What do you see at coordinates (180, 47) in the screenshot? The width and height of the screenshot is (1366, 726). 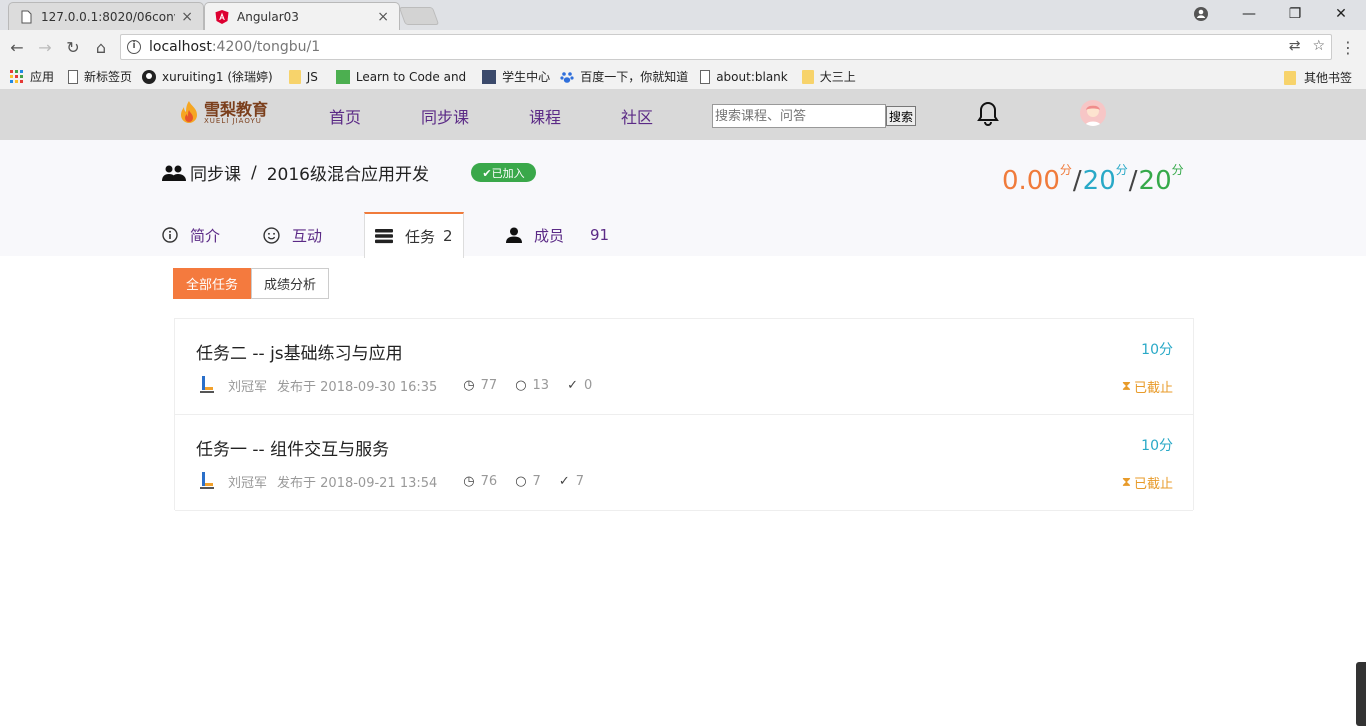 I see `url-host: localhost` at bounding box center [180, 47].